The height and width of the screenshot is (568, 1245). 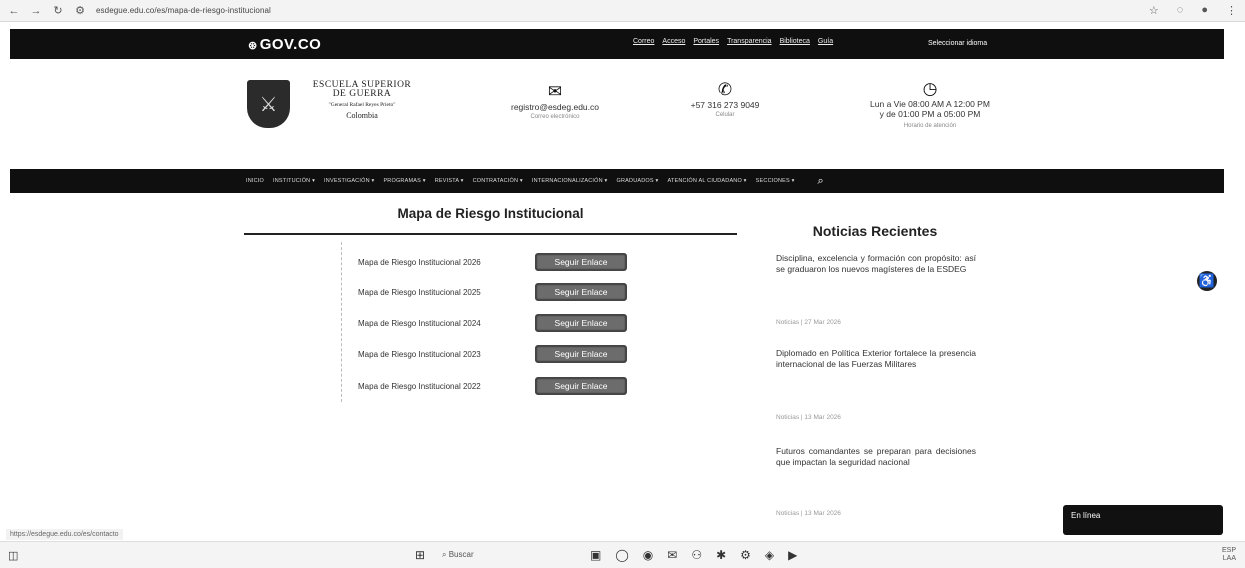 I want to click on menu-icon: ⋮, so click(x=1231, y=10).